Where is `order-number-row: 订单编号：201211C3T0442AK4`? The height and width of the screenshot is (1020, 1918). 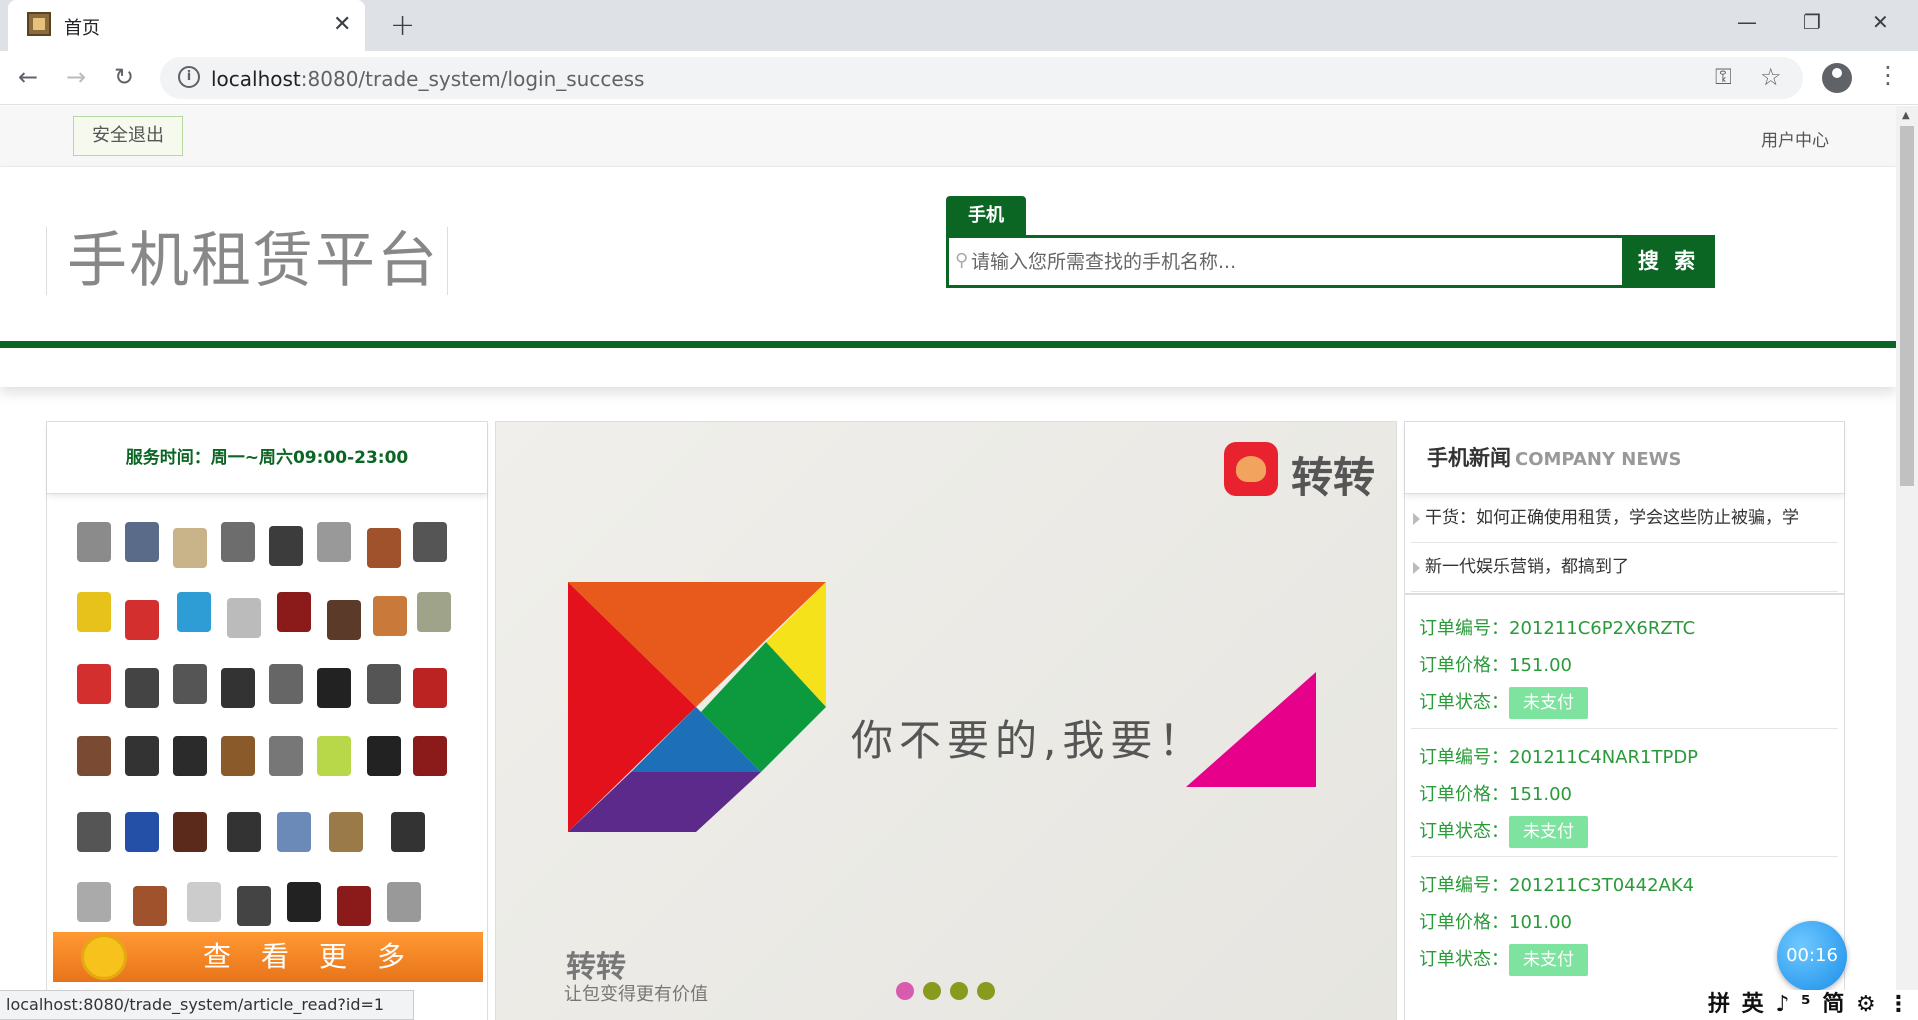 order-number-row: 订单编号：201211C3T0442AK4 is located at coordinates (1628, 885).